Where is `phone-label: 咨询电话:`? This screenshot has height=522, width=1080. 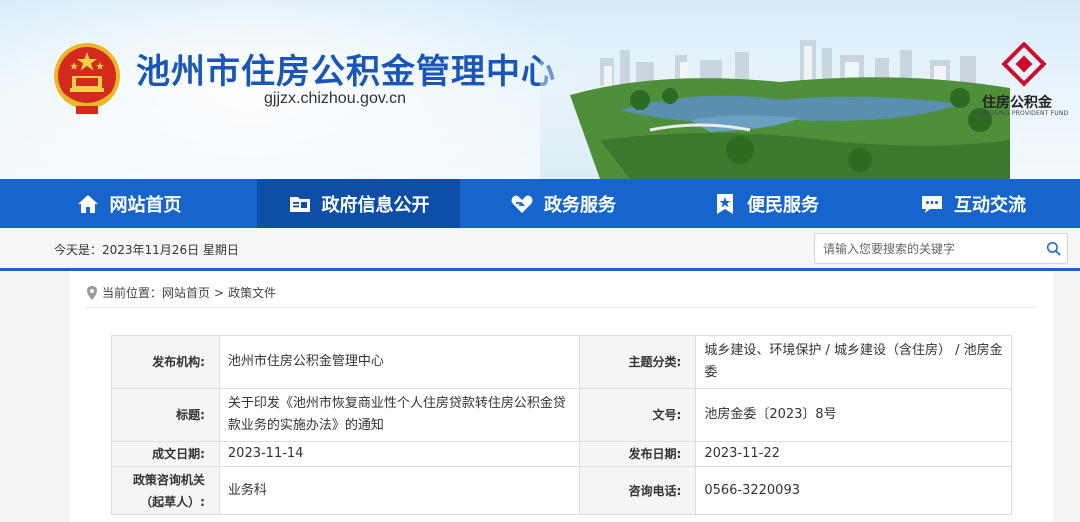
phone-label: 咨询电话: is located at coordinates (638, 490).